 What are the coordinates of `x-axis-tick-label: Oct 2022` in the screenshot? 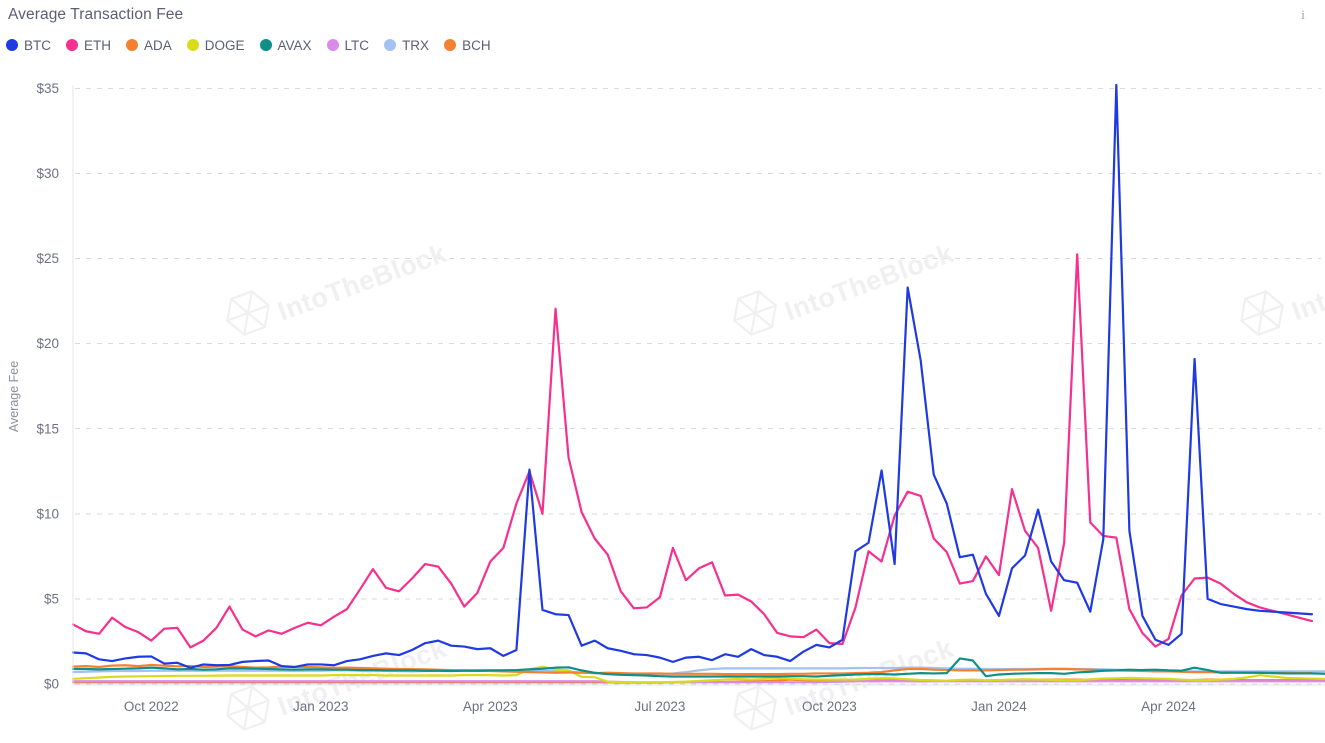 It's located at (151, 706).